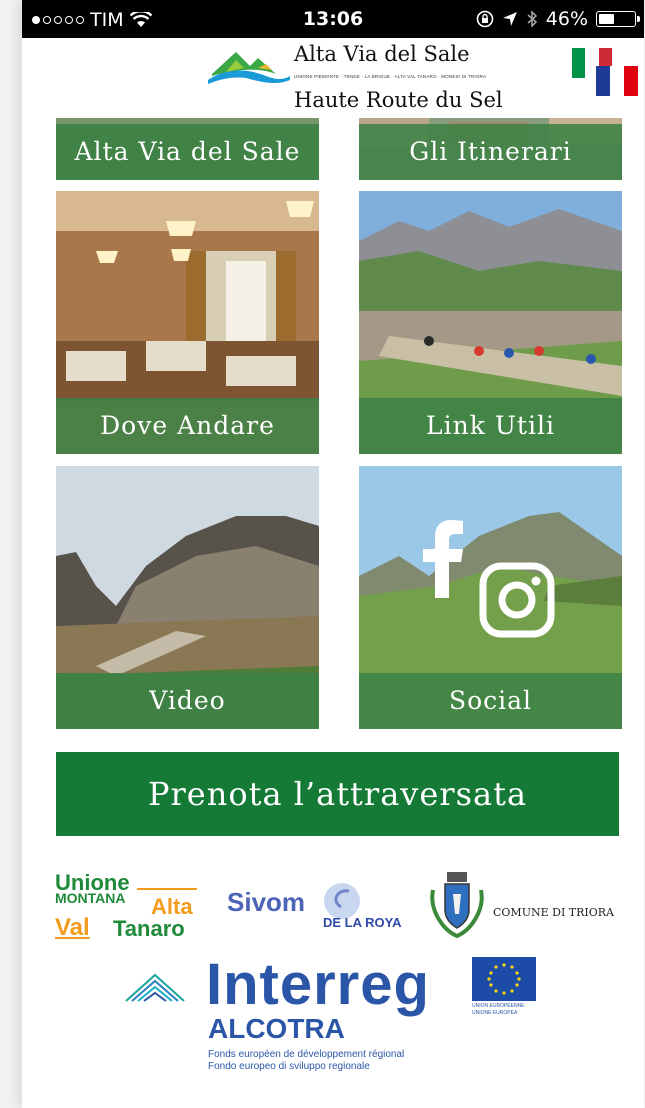 Image resolution: width=645 pixels, height=1108 pixels. Describe the element at coordinates (398, 100) in the screenshot. I see `logo-subtitle: Haute Route du Sel` at that location.